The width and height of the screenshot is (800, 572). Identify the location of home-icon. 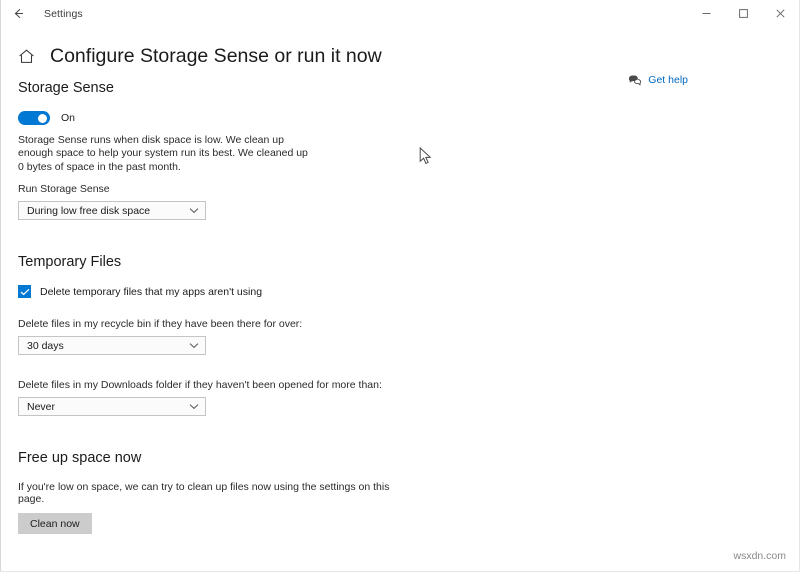
(26, 56).